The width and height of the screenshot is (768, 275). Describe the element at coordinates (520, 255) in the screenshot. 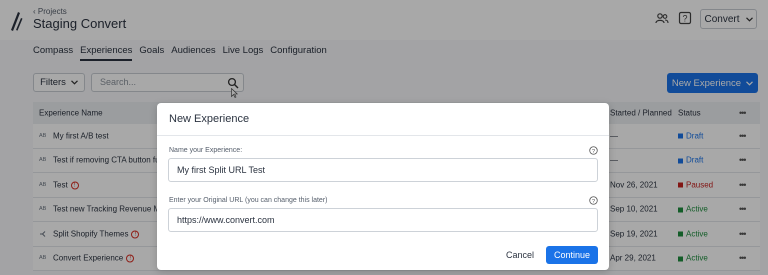

I see `cancel-button: Cancel` at that location.